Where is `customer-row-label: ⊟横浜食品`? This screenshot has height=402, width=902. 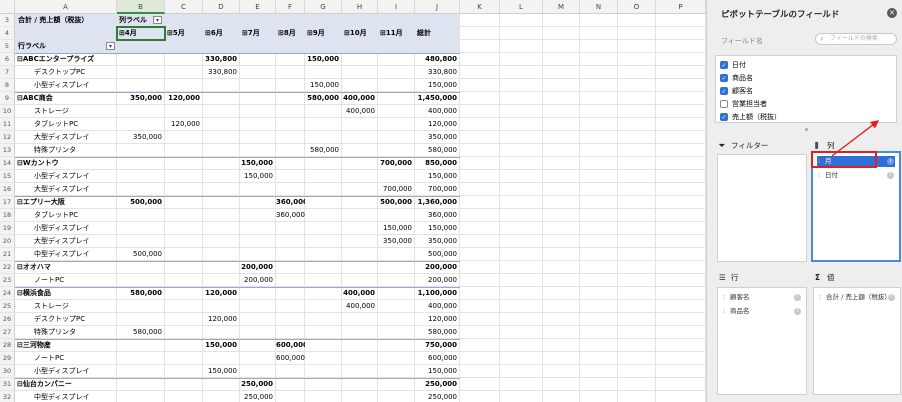
customer-row-label: ⊟横浜食品 is located at coordinates (34, 293).